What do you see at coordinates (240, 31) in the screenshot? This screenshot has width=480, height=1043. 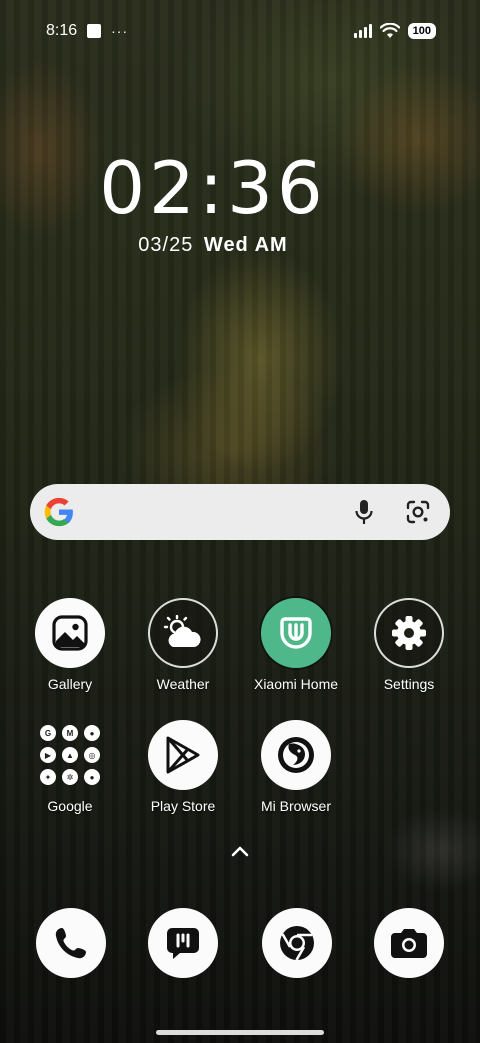 I see `status-bar: 8:16 ··· 100` at bounding box center [240, 31].